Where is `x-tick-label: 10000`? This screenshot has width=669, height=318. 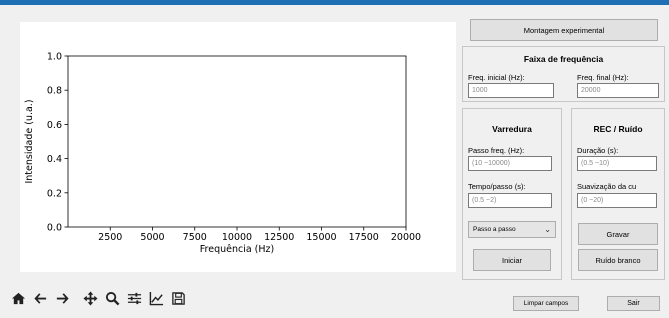 x-tick-label: 10000 is located at coordinates (237, 237).